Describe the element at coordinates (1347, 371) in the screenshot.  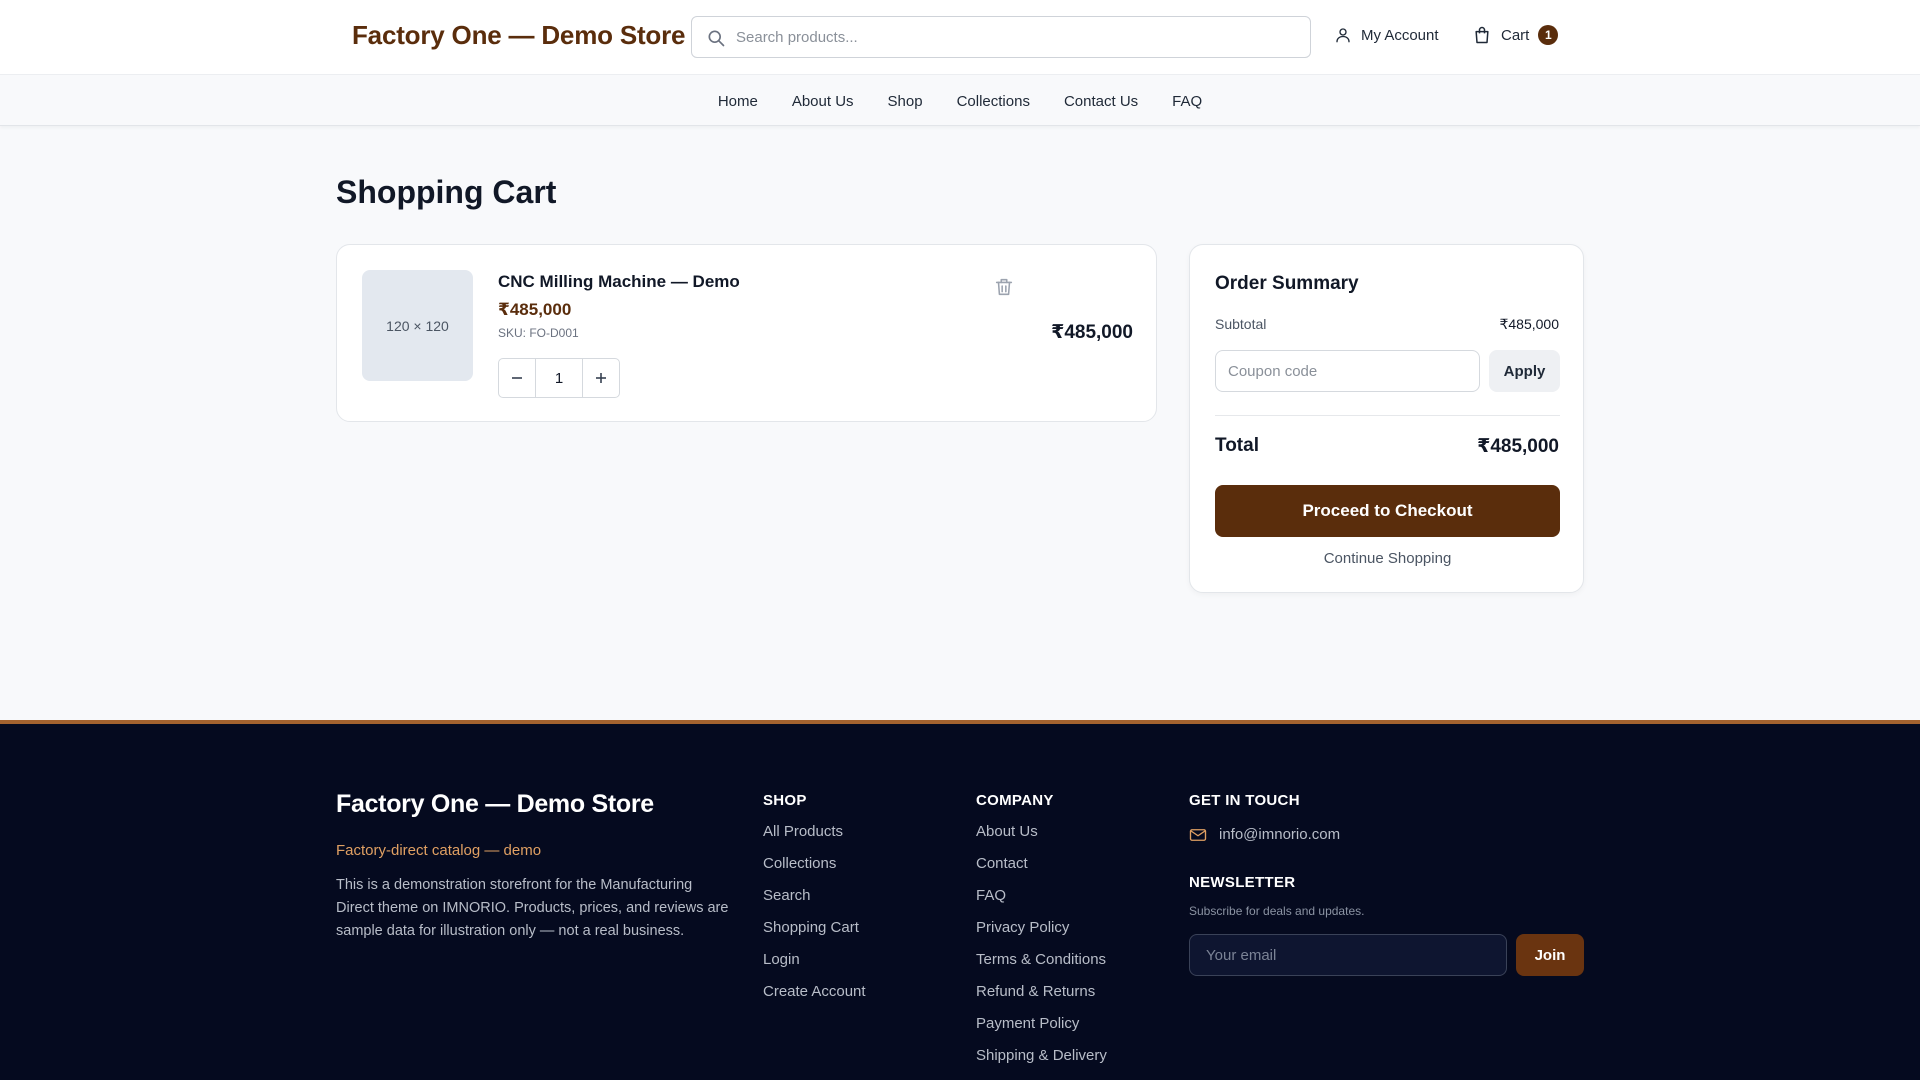
I see `coupon-code-input` at that location.